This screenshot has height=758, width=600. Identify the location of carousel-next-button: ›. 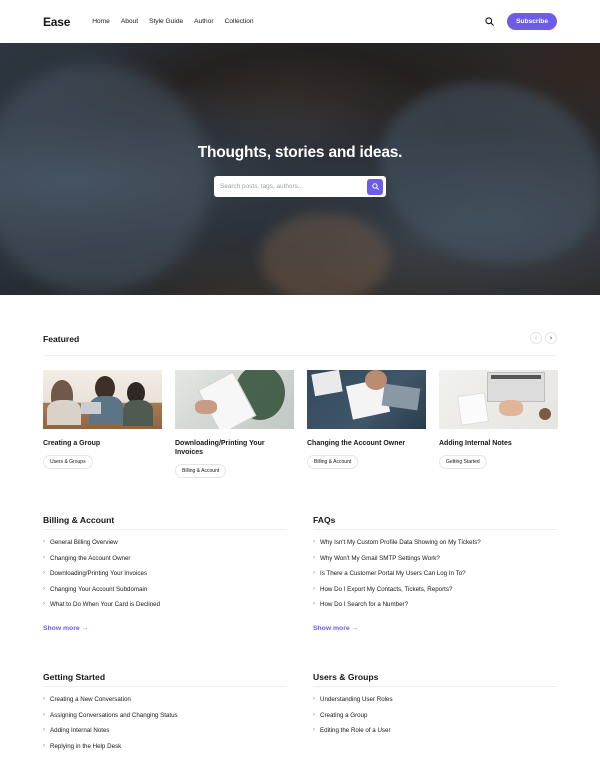
(551, 338).